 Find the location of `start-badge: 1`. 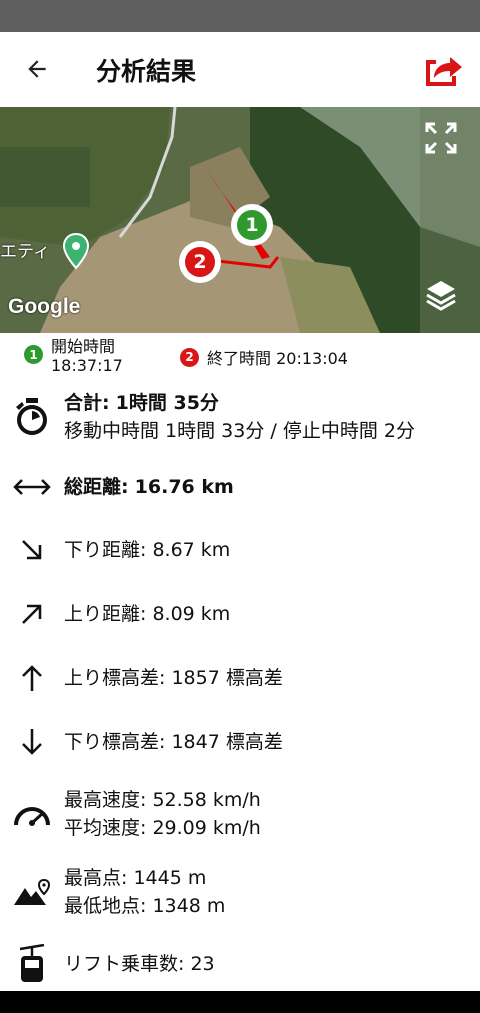

start-badge: 1 is located at coordinates (33, 354).